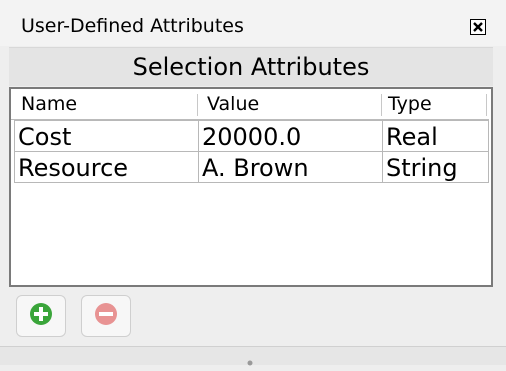 This screenshot has width=506, height=371. I want to click on remove-attribute-button, so click(106, 316).